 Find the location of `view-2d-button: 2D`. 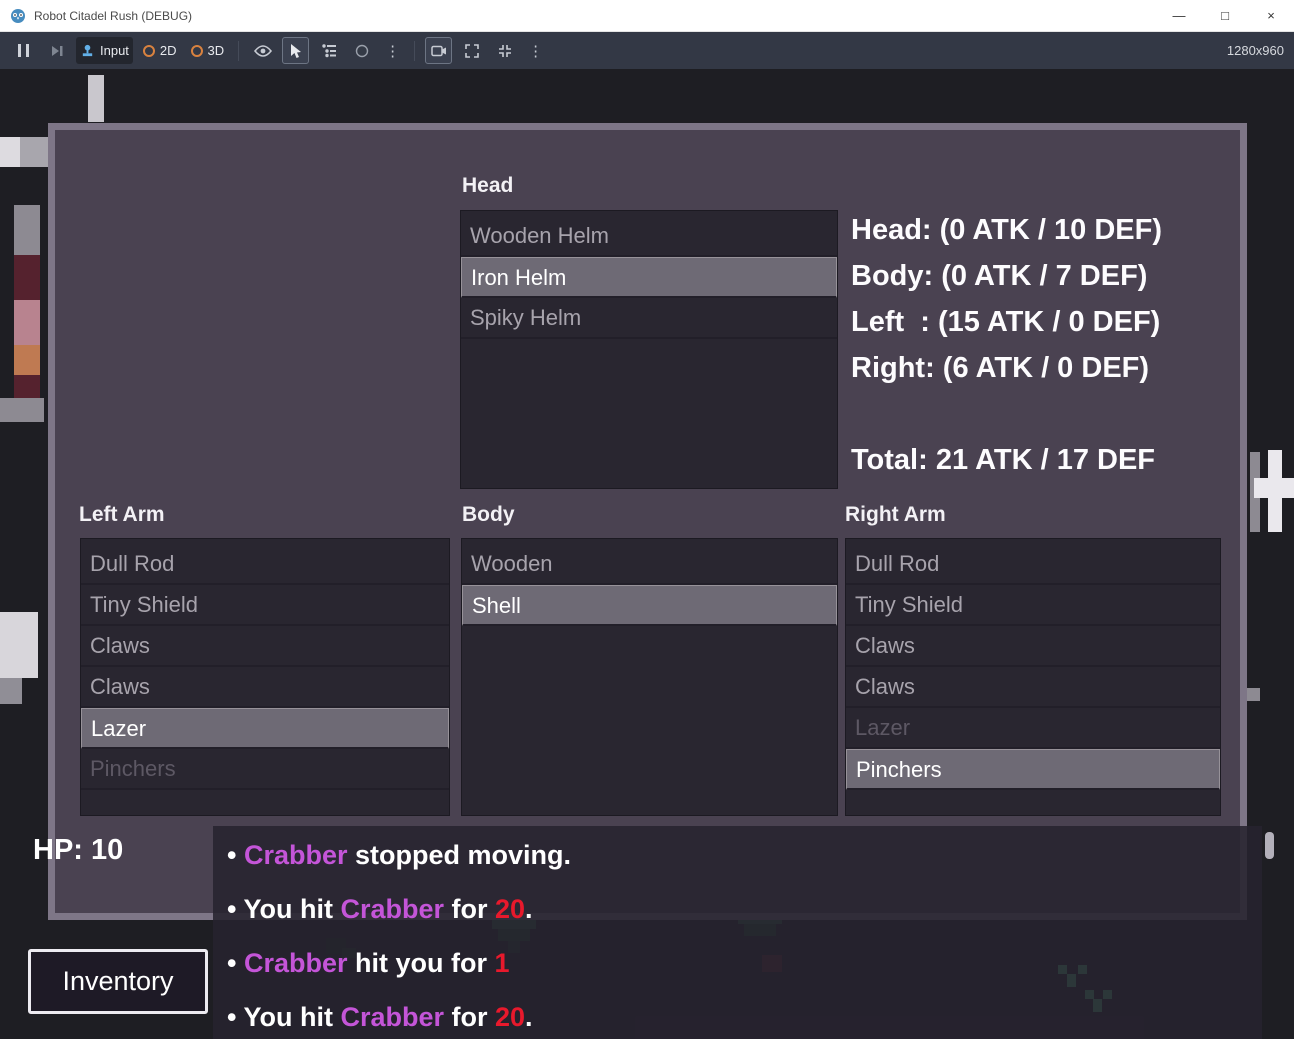

view-2d-button: 2D is located at coordinates (160, 50).